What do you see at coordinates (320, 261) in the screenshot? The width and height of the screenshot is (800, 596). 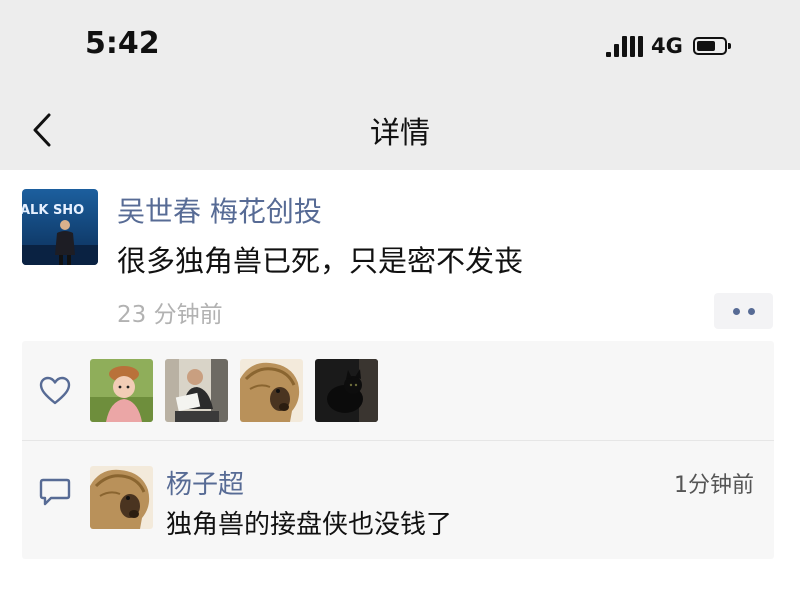 I see `post-content: 很多独角兽已死，只是密不发丧` at bounding box center [320, 261].